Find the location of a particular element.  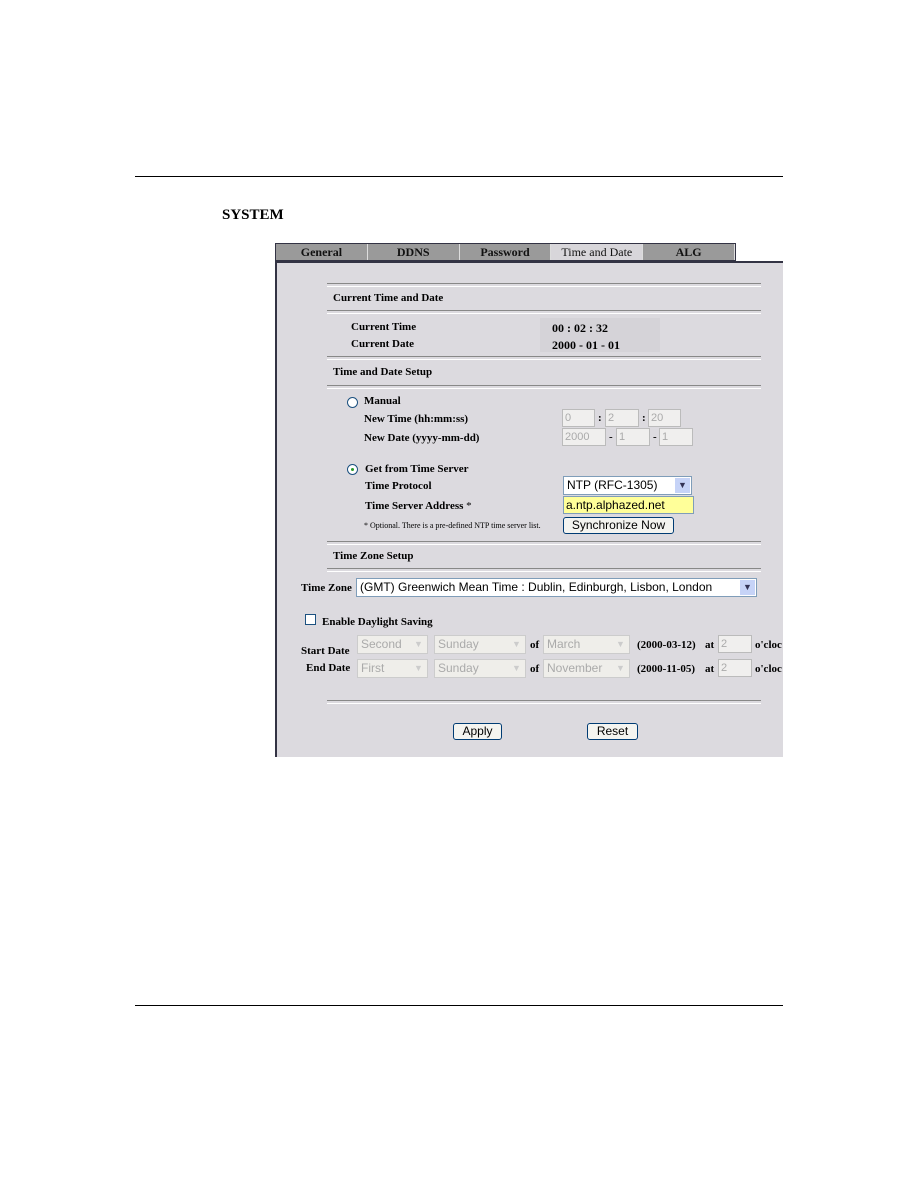

start-month-select: March ▼ is located at coordinates (586, 644).